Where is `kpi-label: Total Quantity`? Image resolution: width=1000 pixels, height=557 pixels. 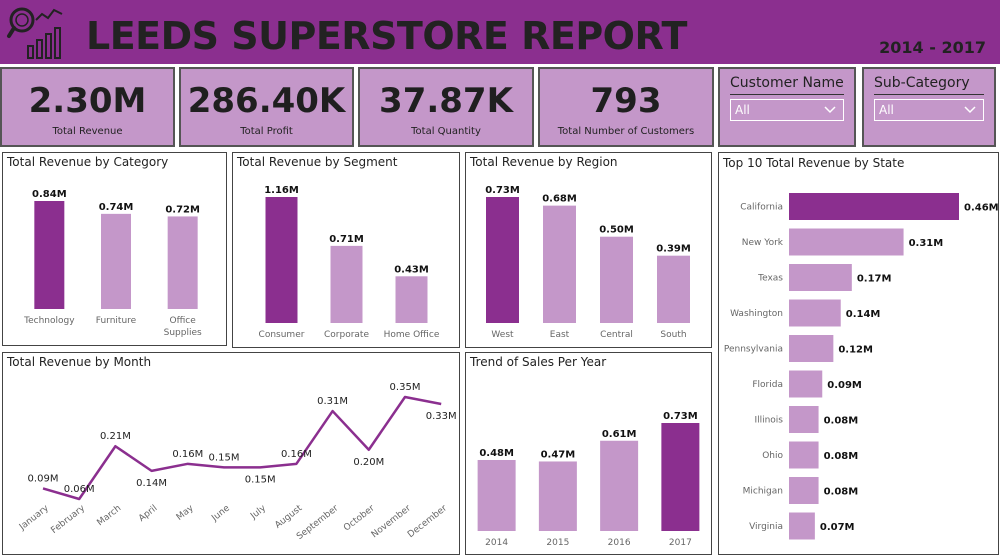
kpi-label: Total Quantity is located at coordinates (446, 131).